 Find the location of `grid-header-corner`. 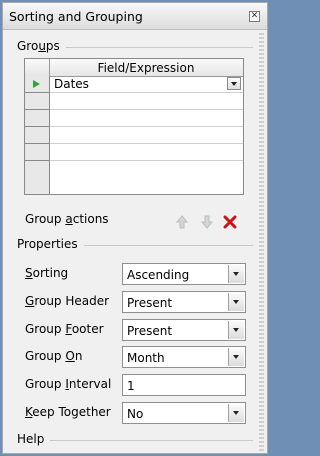

grid-header-corner is located at coordinates (37, 67).